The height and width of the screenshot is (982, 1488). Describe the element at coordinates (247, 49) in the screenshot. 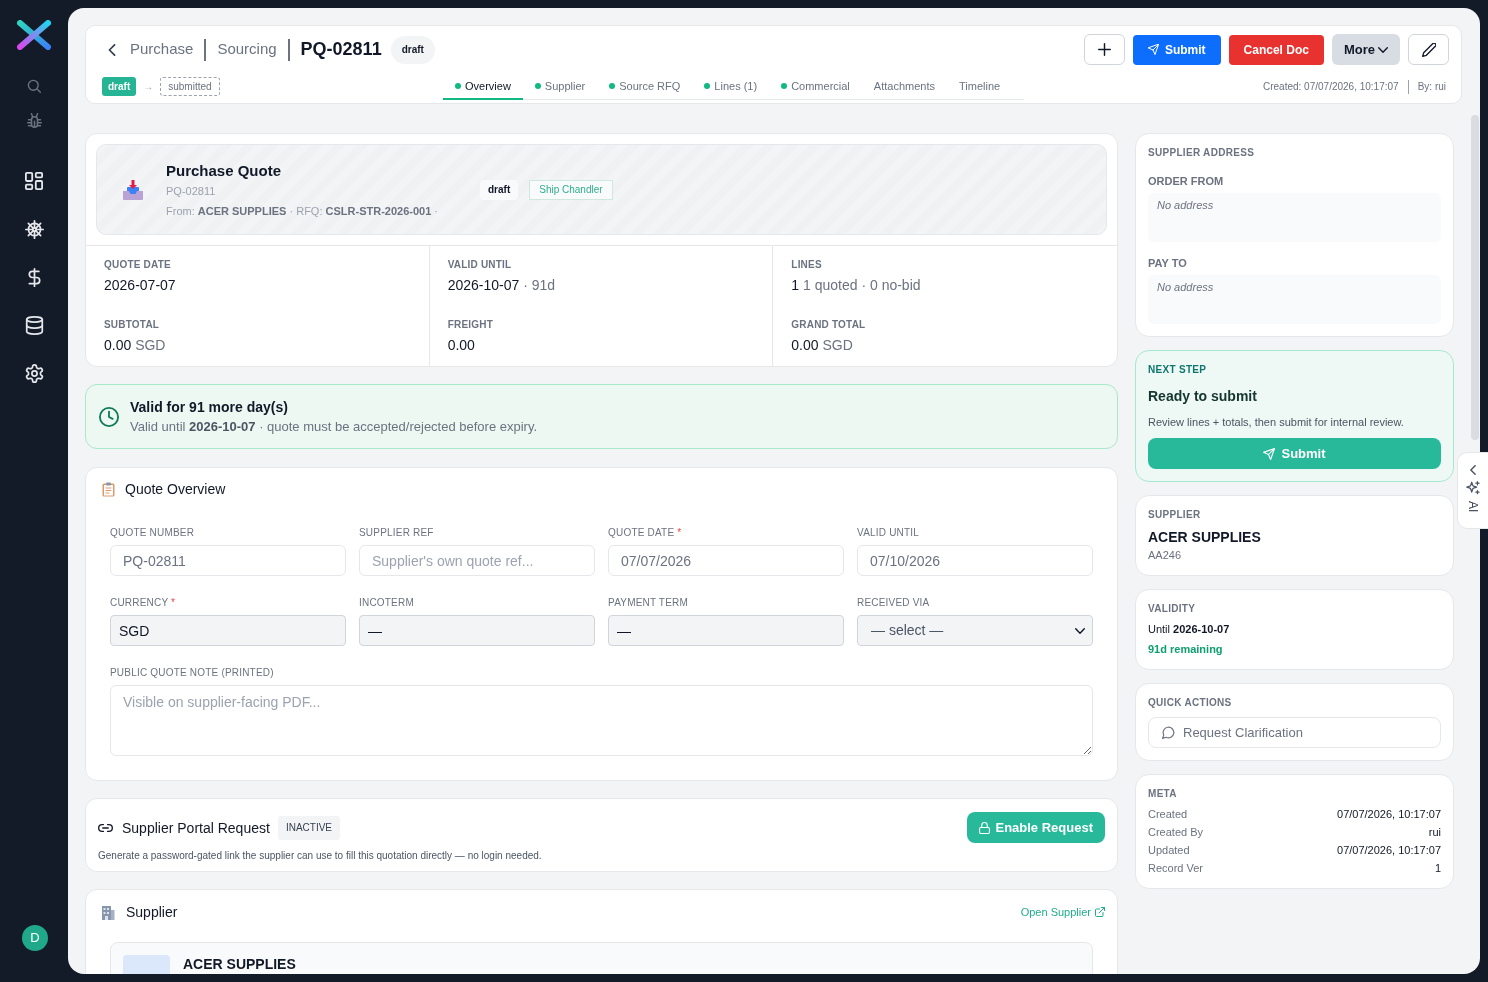

I see `breadcrumb-link: Sourcing` at that location.